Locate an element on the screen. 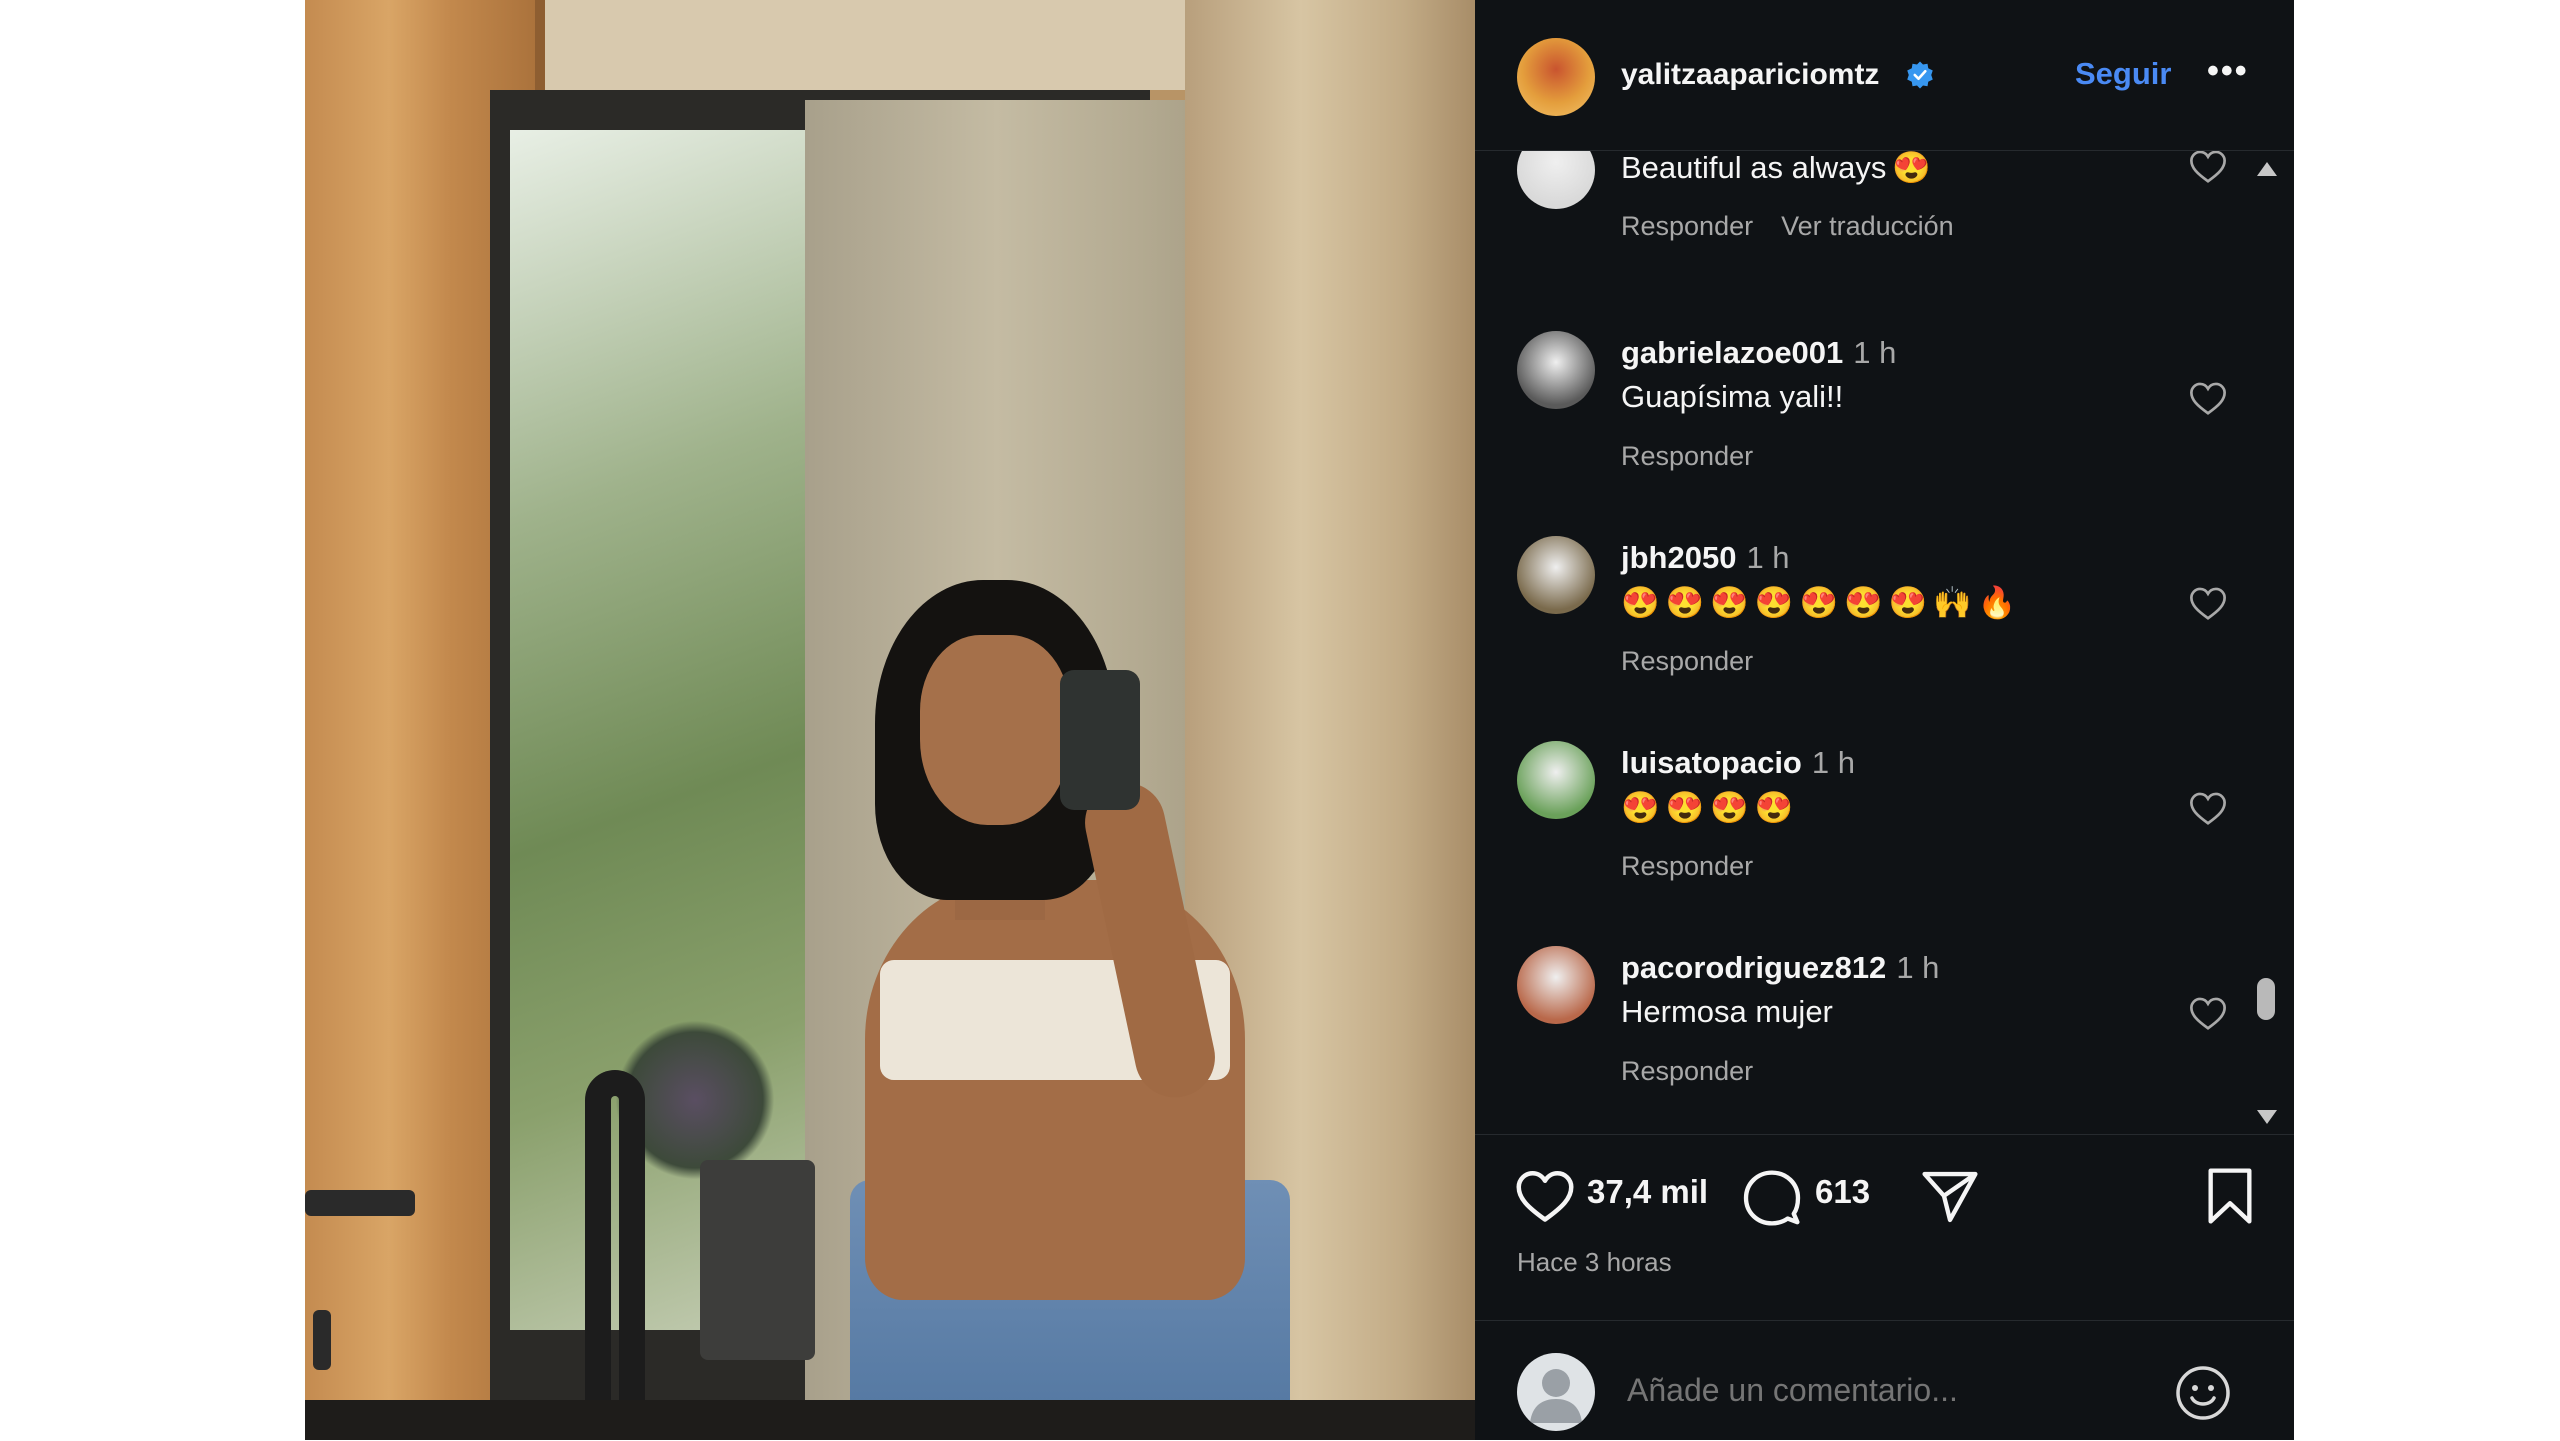 Image resolution: width=2560 pixels, height=1441 pixels. commenter-username: pacorodriguez812 1 h is located at coordinates (1780, 968).